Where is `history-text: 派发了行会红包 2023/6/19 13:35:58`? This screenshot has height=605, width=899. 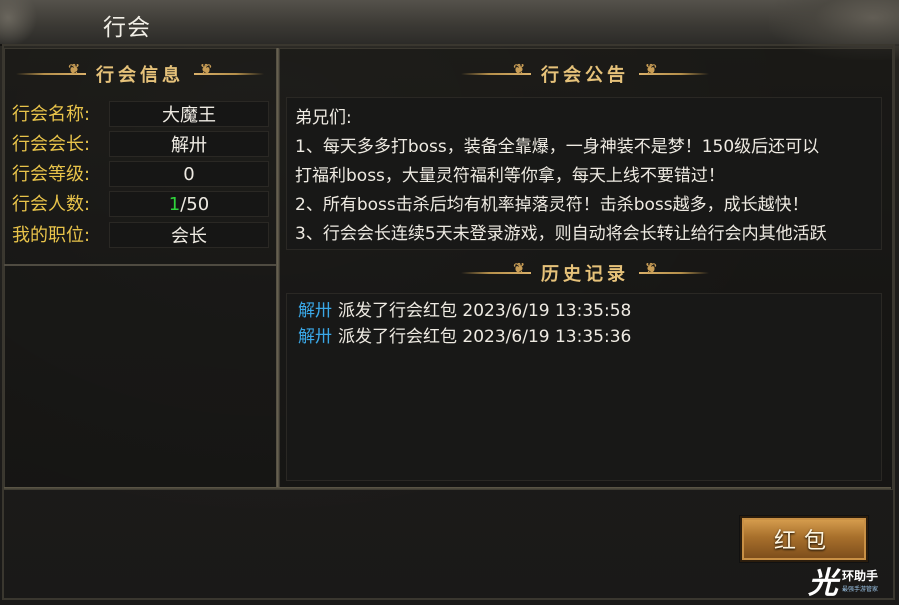 history-text: 派发了行会红包 2023/6/19 13:35:58 is located at coordinates (485, 311).